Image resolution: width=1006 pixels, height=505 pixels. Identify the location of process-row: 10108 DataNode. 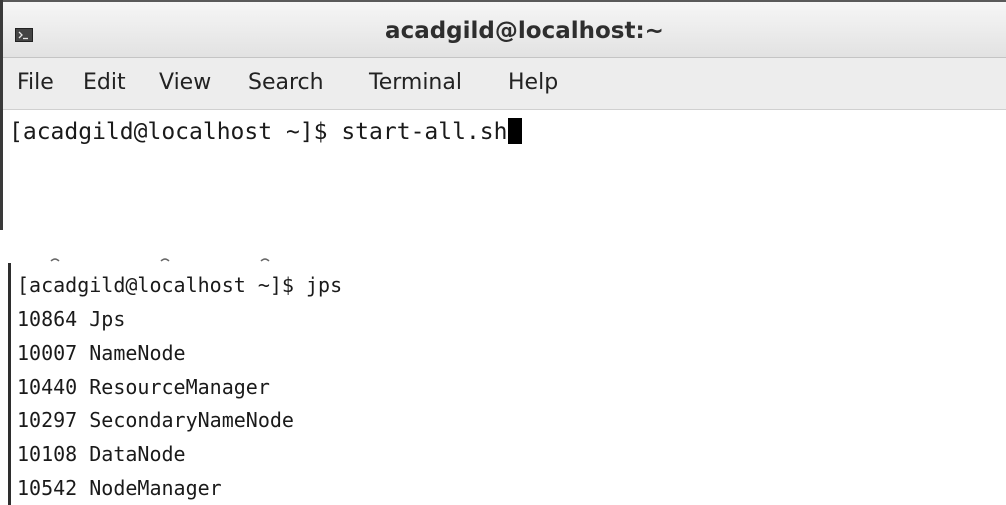
(101, 454).